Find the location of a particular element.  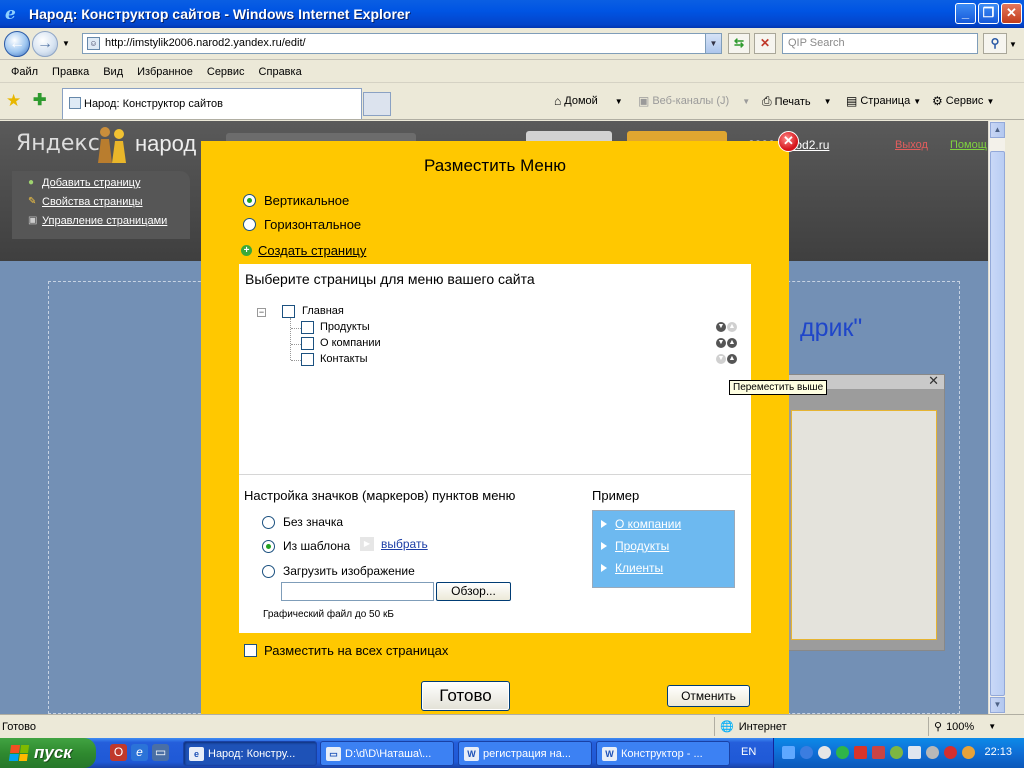

marker-template-option: Из шаблона is located at coordinates (306, 546).